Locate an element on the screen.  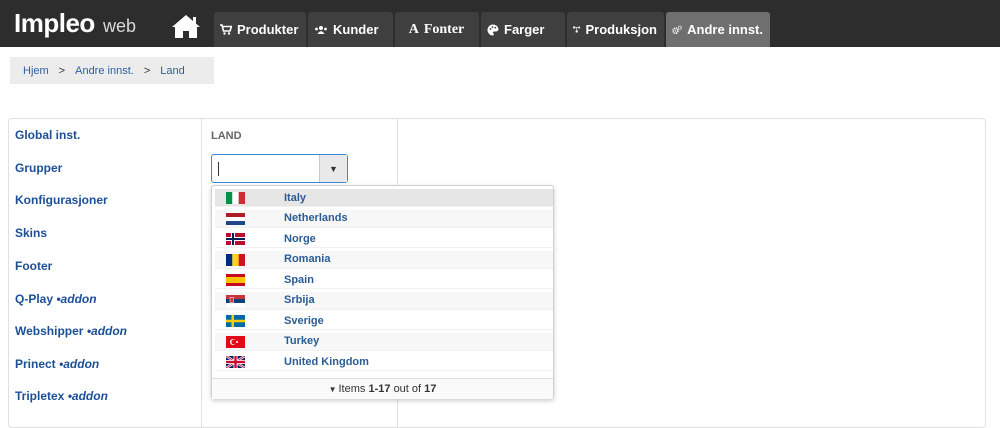
palette-icon is located at coordinates (493, 29).